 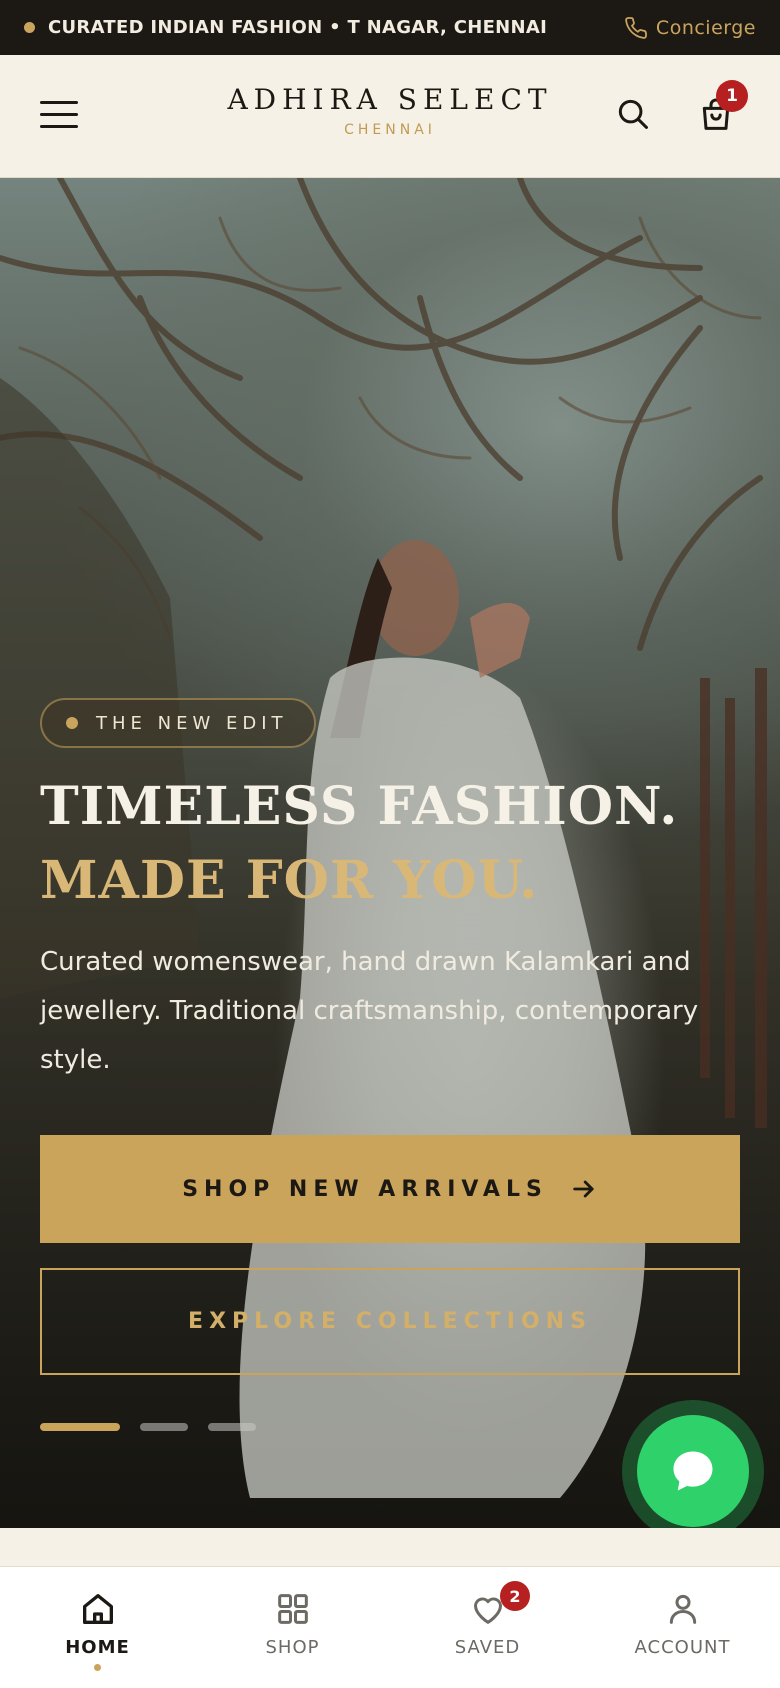 I want to click on chat-button-inner, so click(x=693, y=1471).